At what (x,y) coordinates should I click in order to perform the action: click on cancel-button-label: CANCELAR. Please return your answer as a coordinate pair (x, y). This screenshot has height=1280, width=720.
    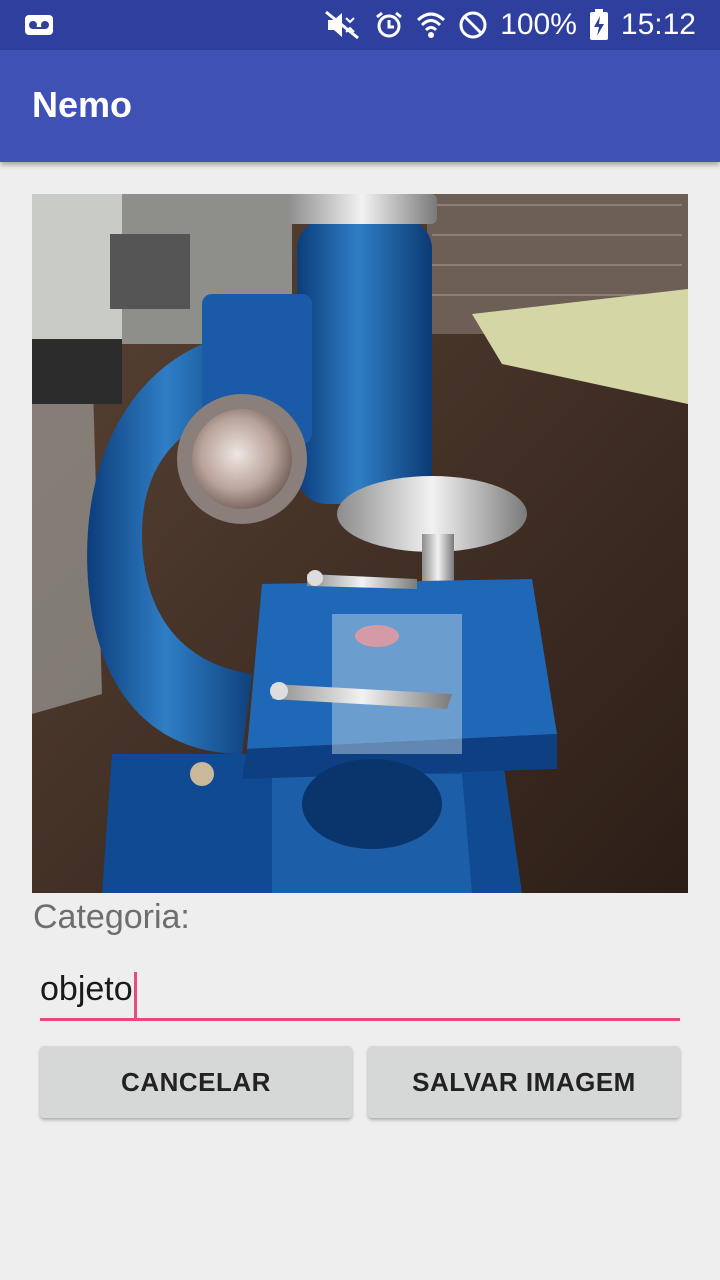
    Looking at the image, I should click on (196, 1081).